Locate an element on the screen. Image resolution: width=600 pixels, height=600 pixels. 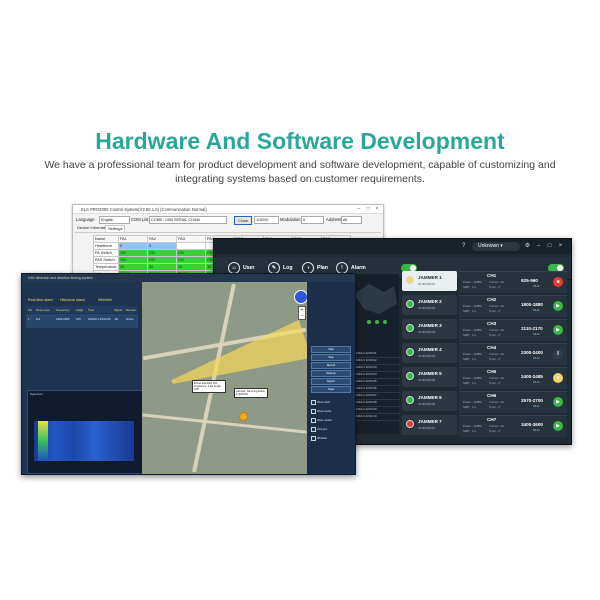
panel-checkbox: Auto jam is located at coordinates (331, 429).